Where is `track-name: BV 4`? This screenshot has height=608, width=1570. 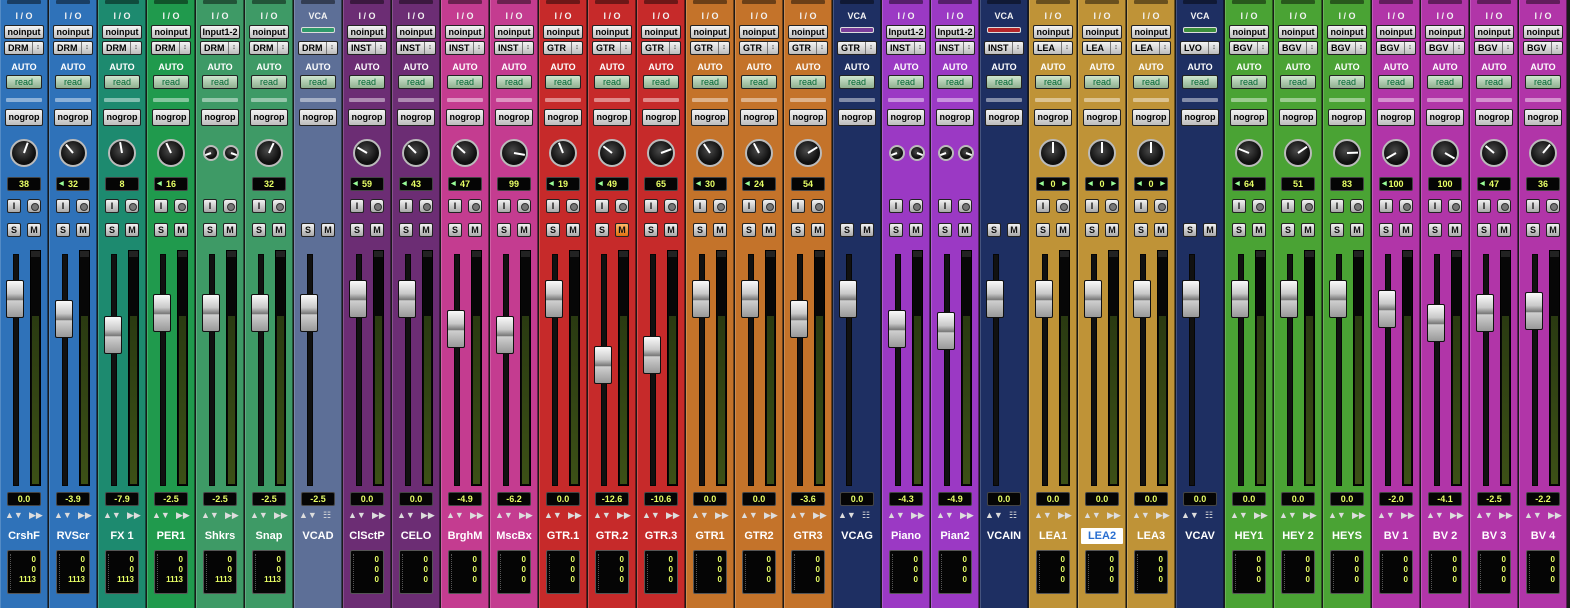 track-name: BV 4 is located at coordinates (1543, 536).